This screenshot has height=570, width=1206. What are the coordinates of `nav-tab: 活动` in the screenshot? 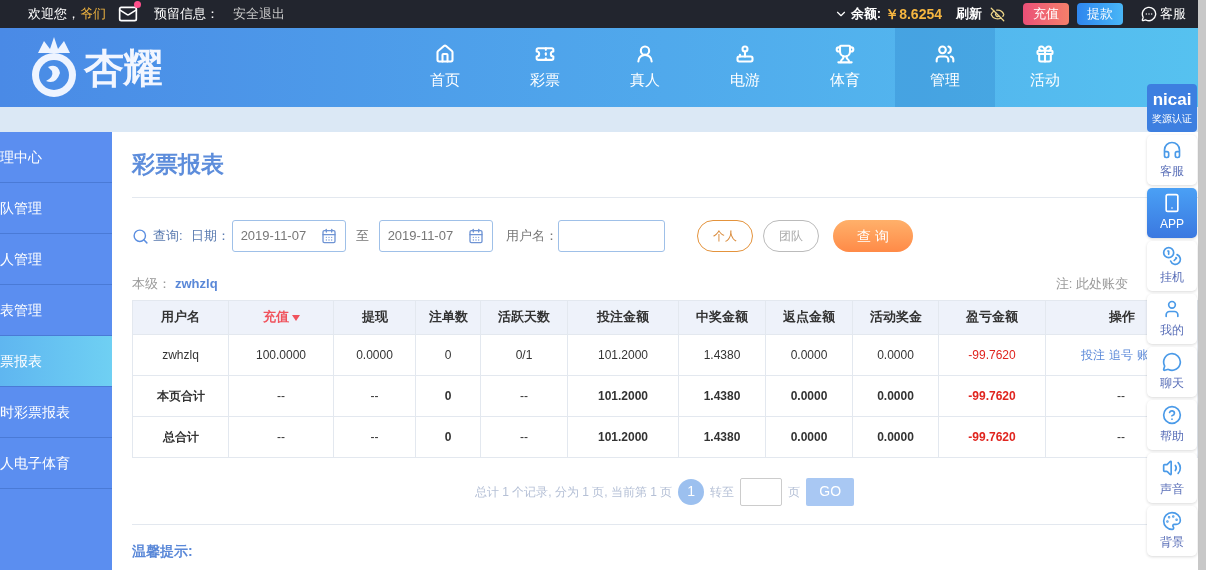 It's located at (1045, 67).